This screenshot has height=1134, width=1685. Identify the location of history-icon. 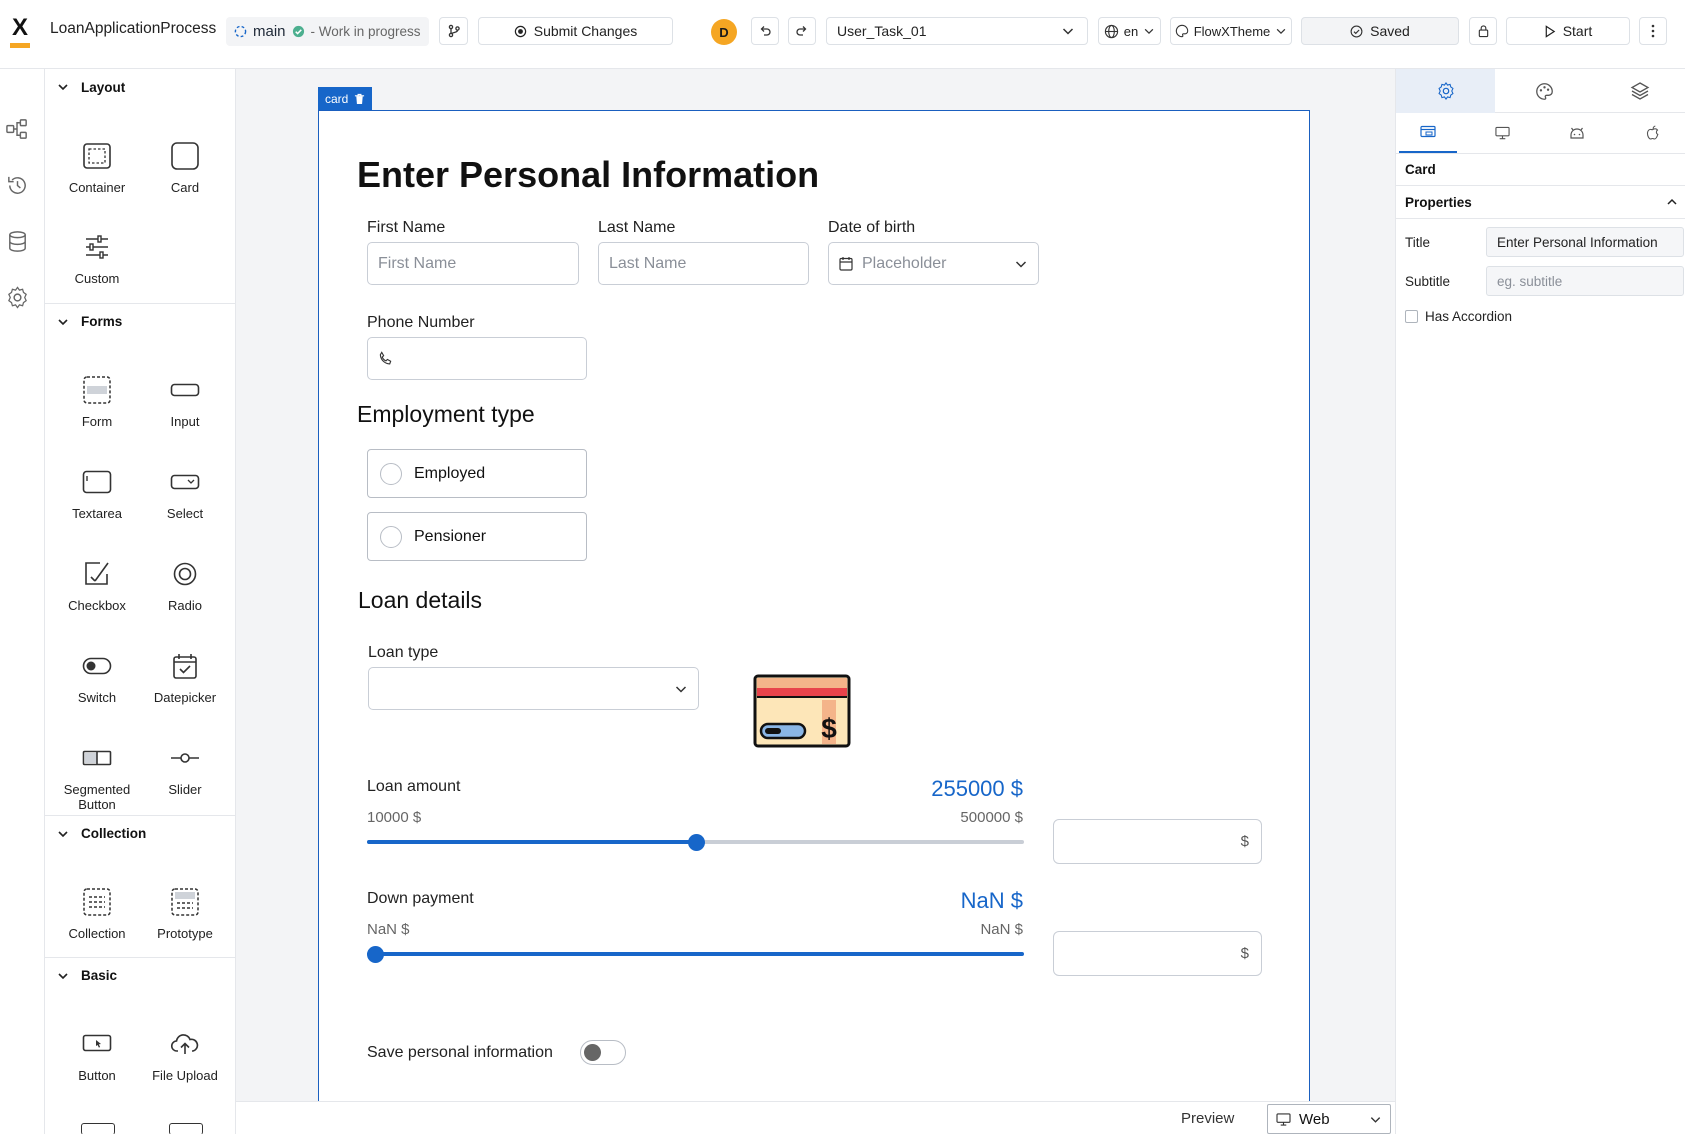
(17, 185).